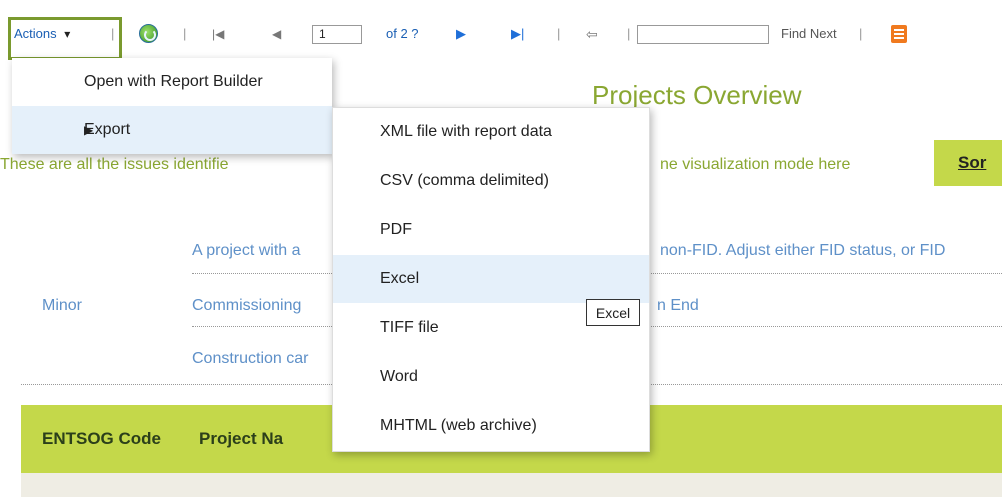 The height and width of the screenshot is (497, 1002). I want to click on menu-item-label: Excel, so click(400, 278).